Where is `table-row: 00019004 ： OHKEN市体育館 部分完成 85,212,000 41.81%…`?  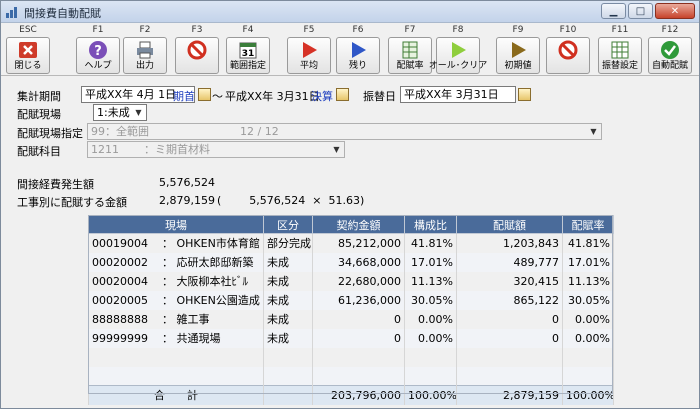 table-row: 00019004 ： OHKEN市体育館 部分完成 85,212,000 41.81%… is located at coordinates (351, 243).